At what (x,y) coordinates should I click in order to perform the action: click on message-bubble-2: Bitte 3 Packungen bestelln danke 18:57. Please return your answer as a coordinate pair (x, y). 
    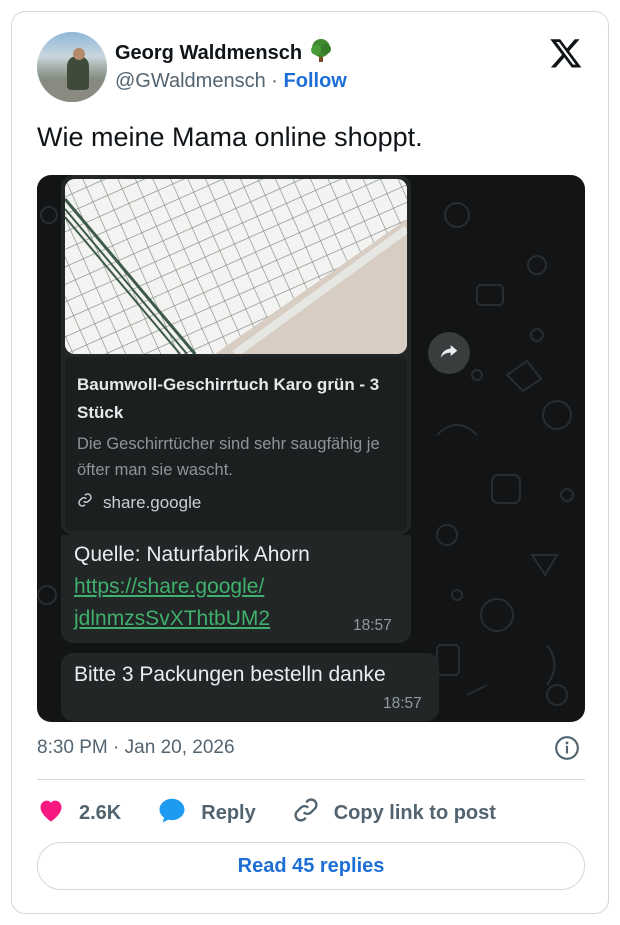
    Looking at the image, I should click on (250, 687).